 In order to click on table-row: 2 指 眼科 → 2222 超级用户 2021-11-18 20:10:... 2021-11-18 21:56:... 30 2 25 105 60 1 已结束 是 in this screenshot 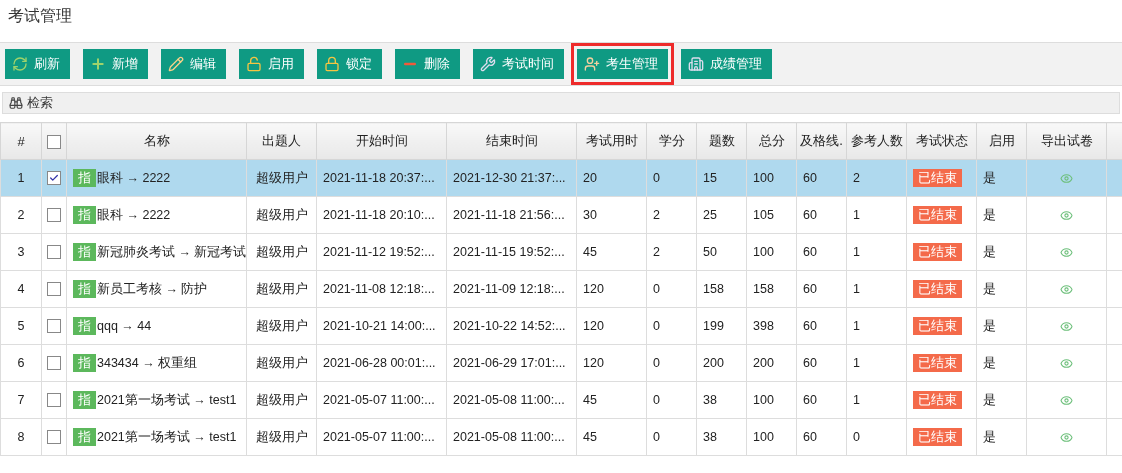, I will do `click(561, 215)`.